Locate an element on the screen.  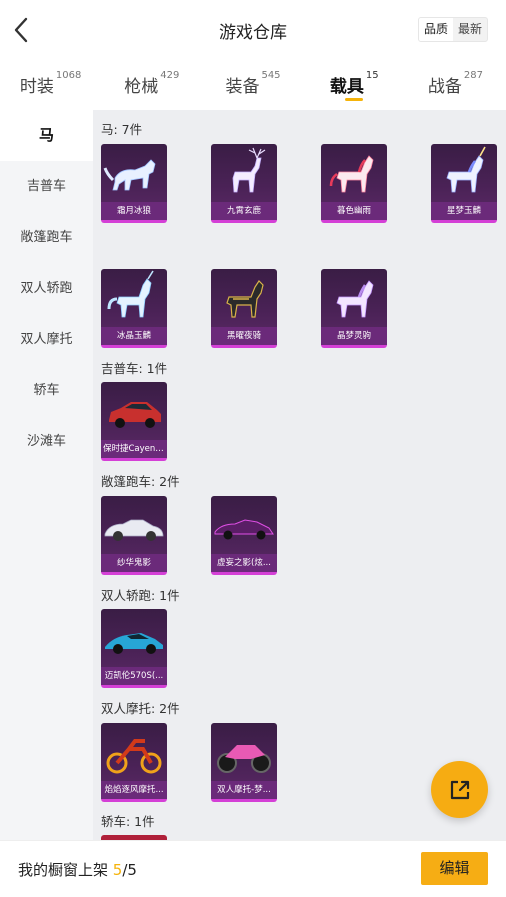
tab-count: 1068 is located at coordinates (68, 75).